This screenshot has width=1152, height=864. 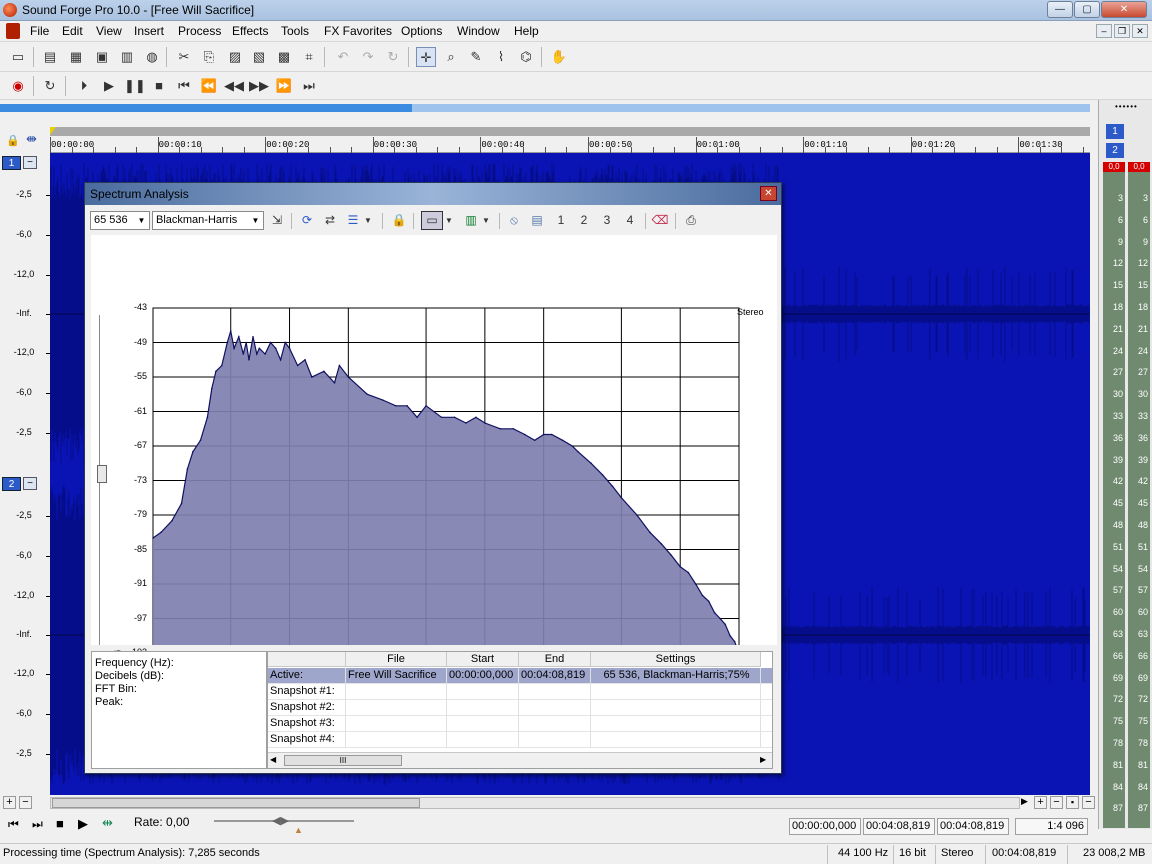 What do you see at coordinates (343, 760) in the screenshot?
I see `table-scroll-thumb: III` at bounding box center [343, 760].